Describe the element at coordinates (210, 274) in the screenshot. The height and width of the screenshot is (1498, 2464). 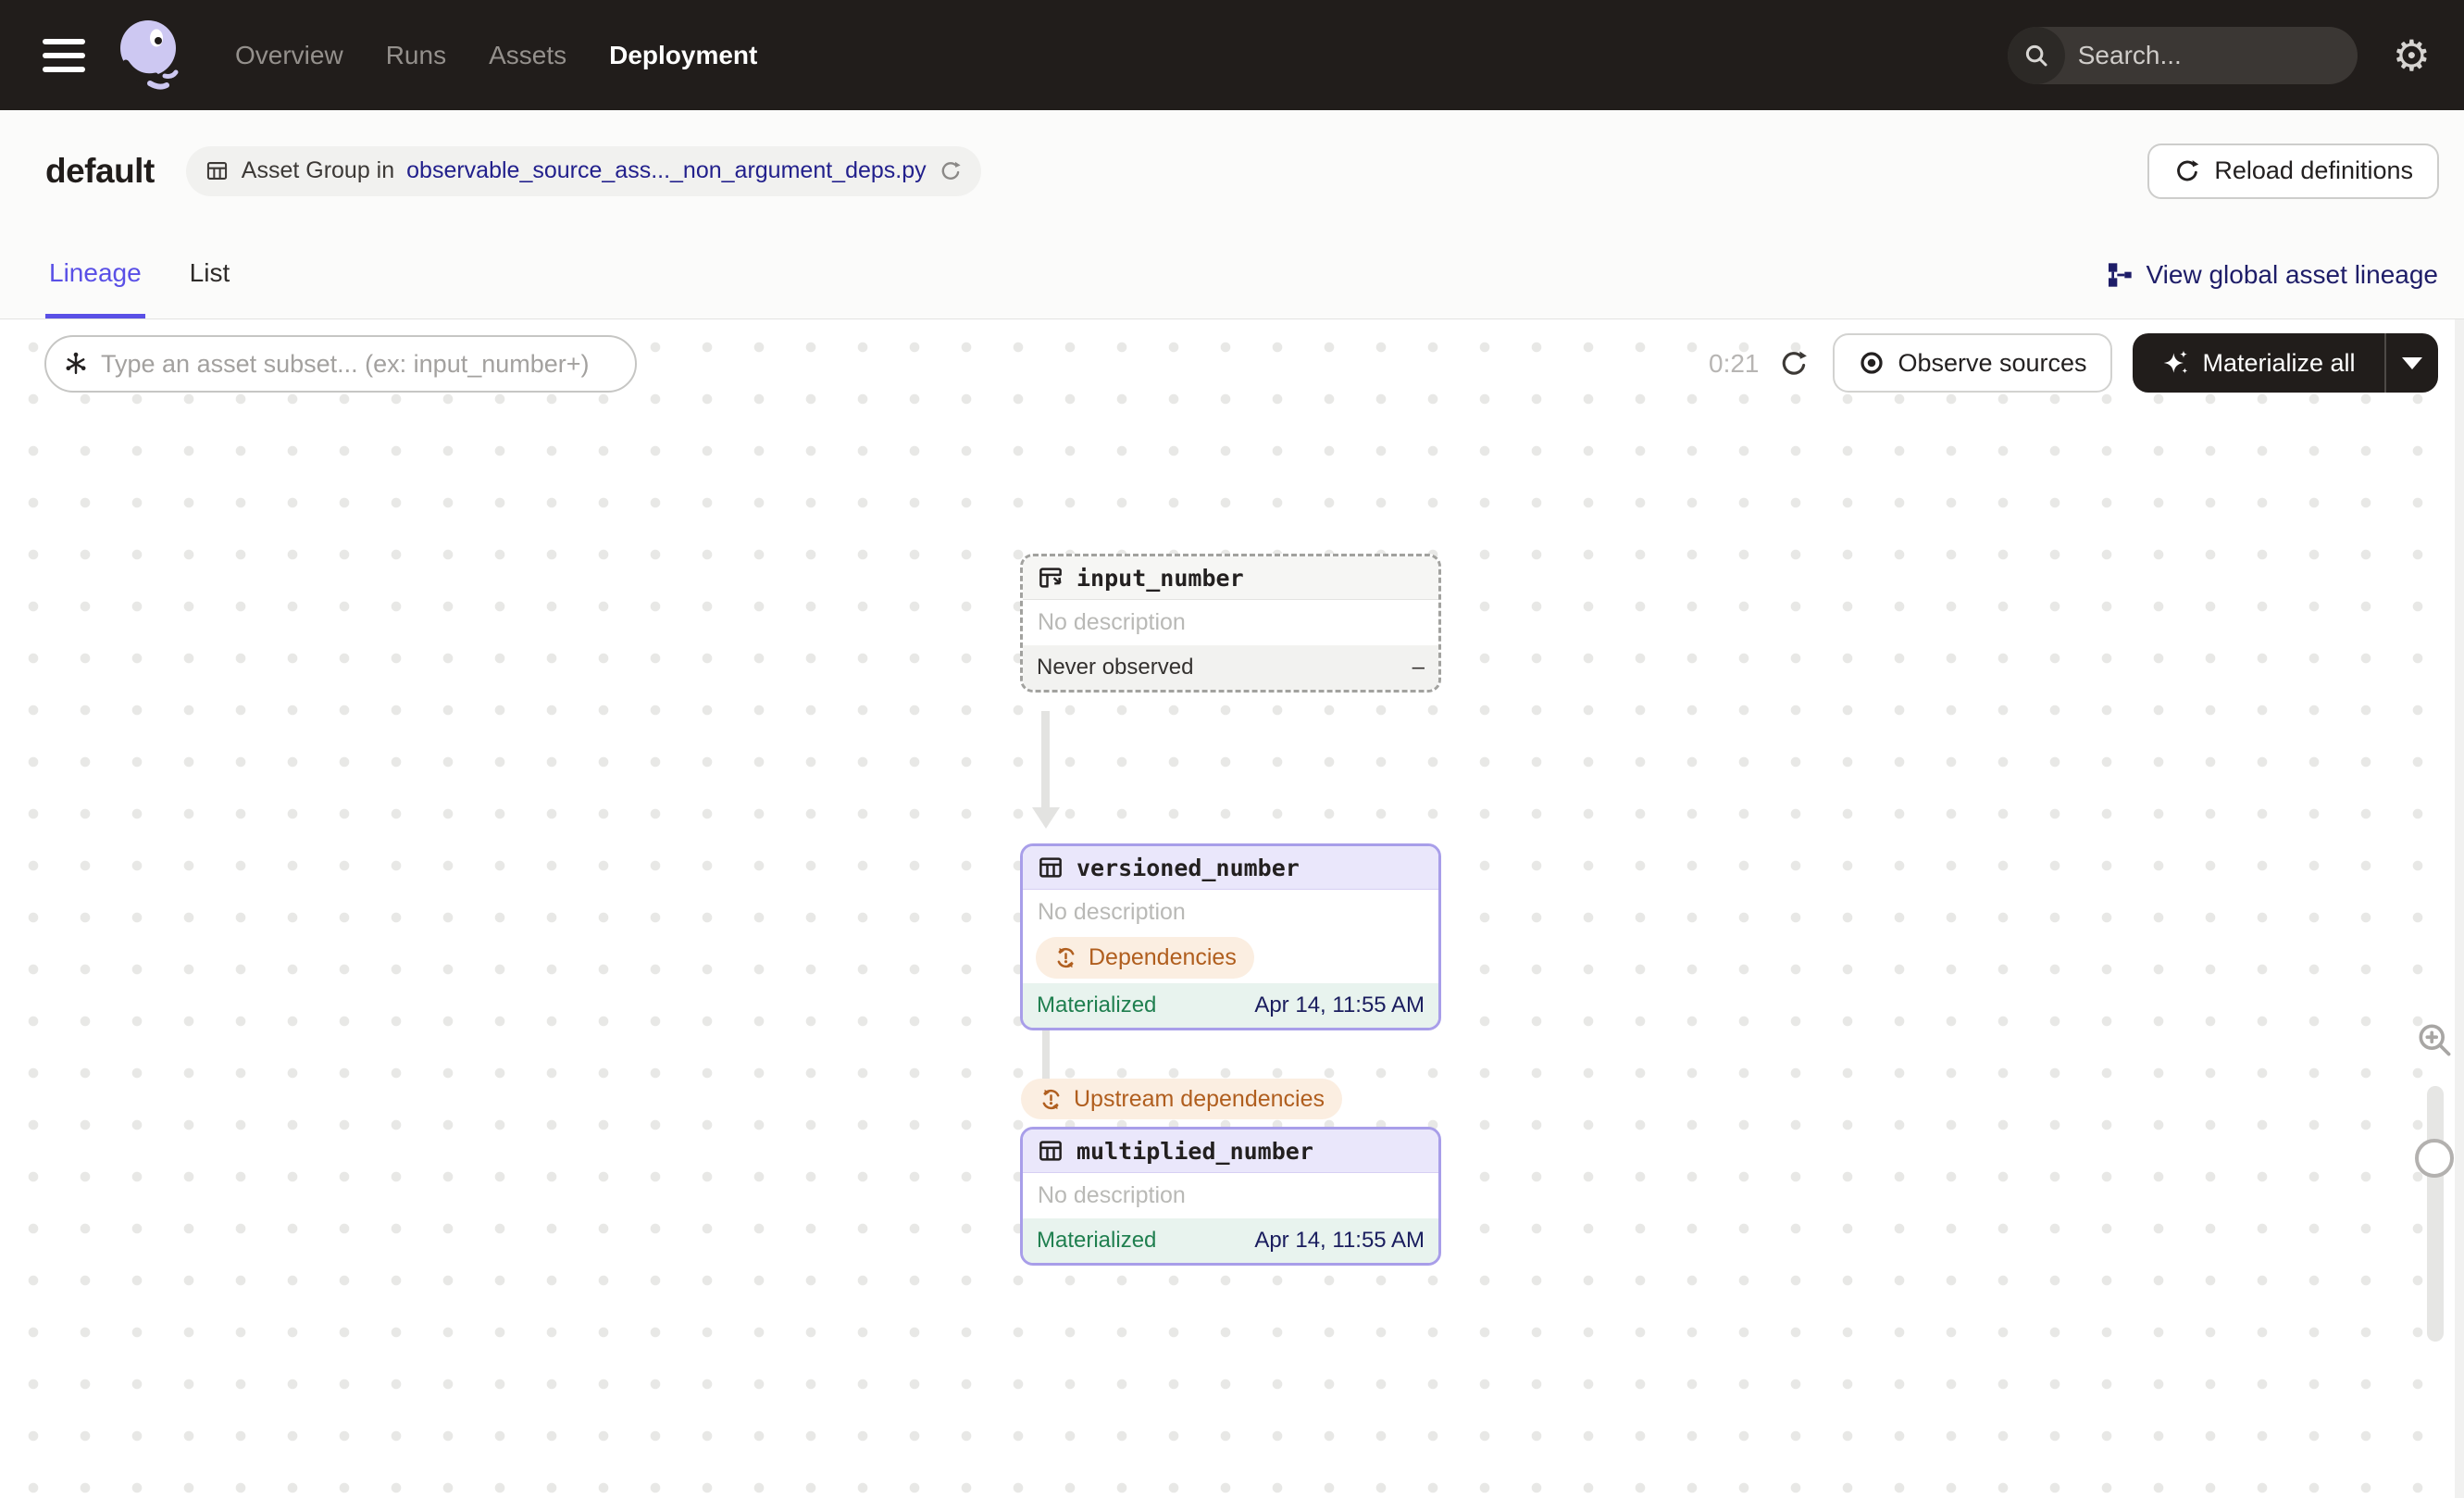
I see `tab-list: List` at that location.